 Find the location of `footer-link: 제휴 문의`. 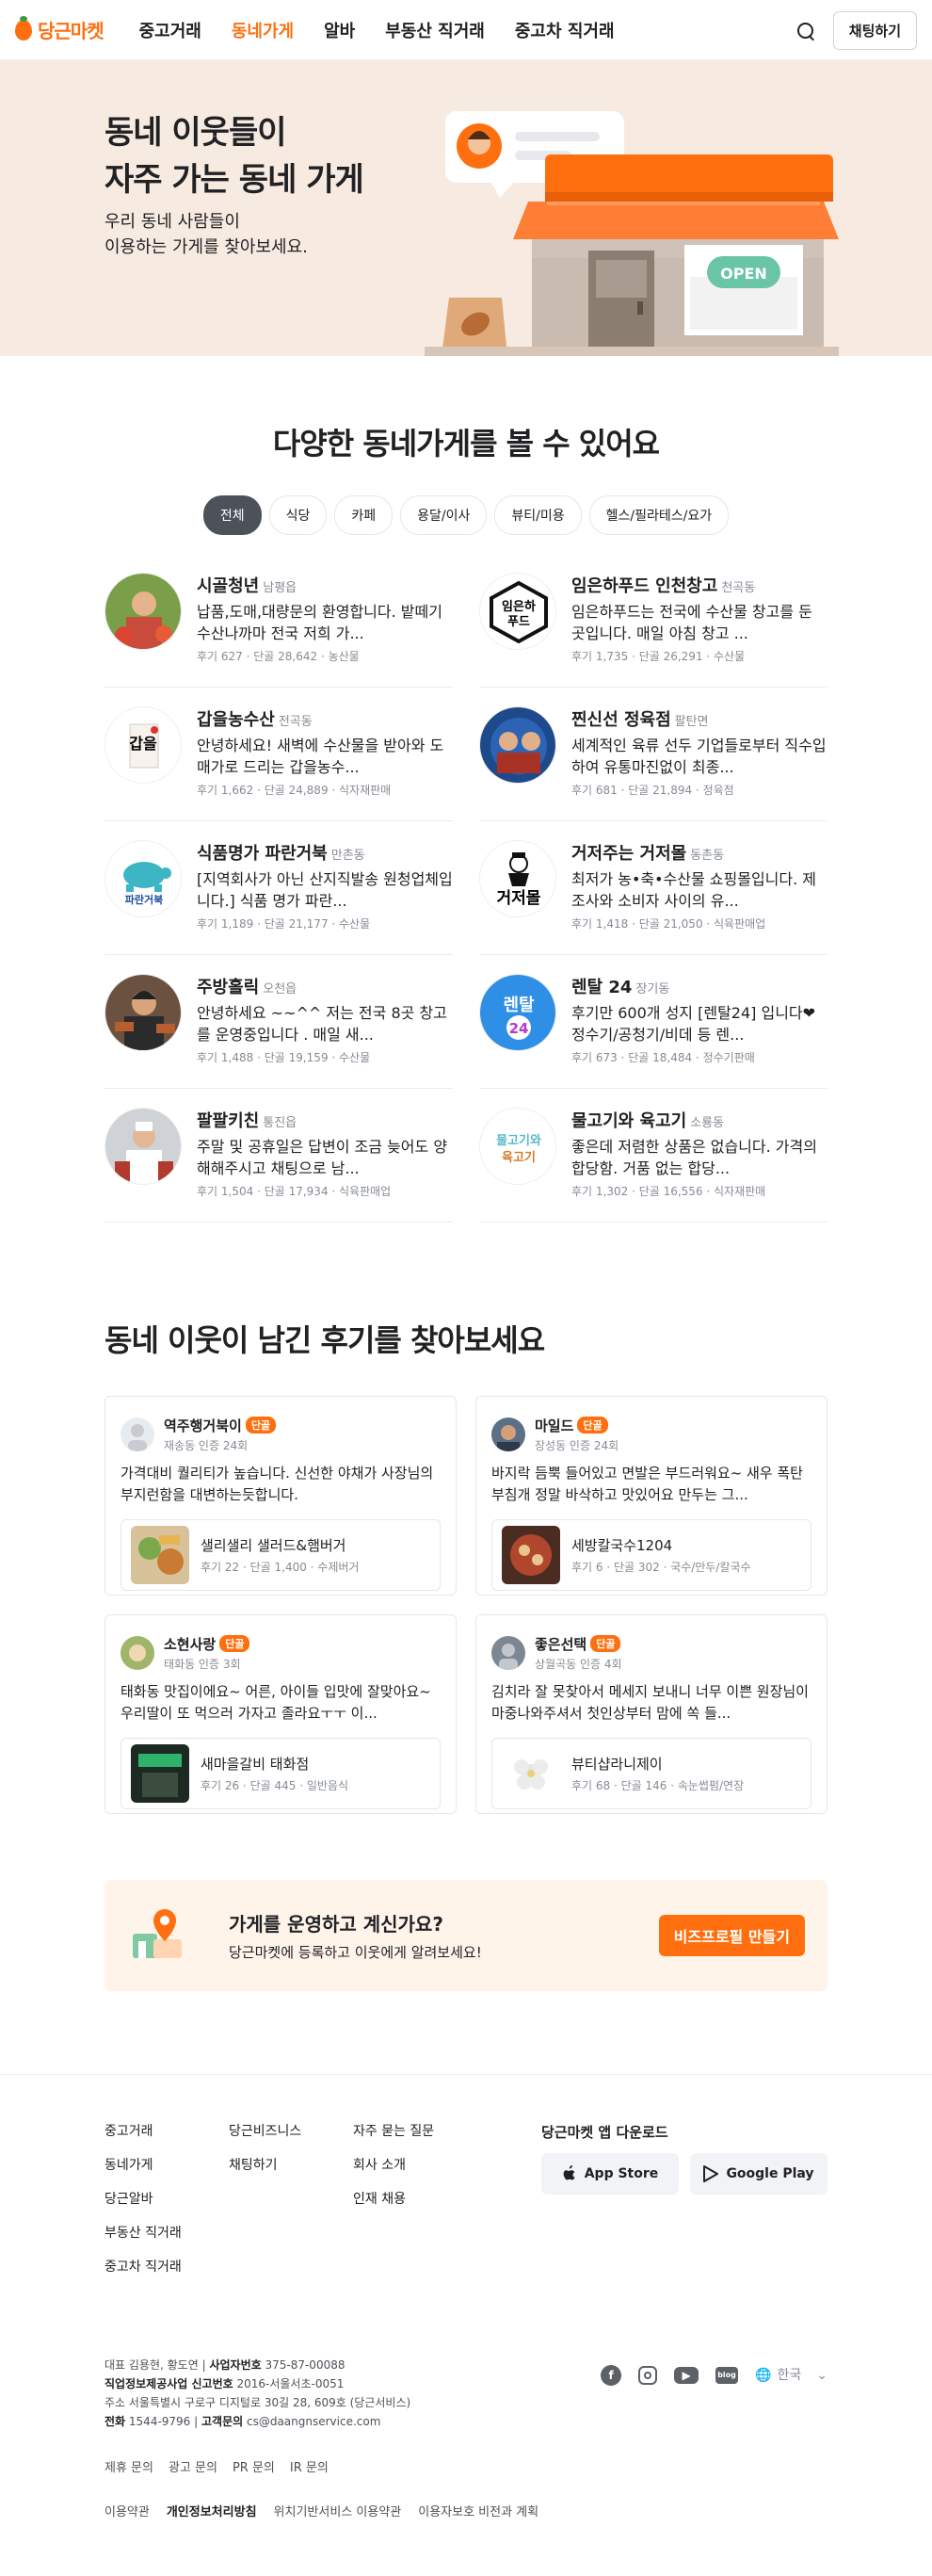

footer-link: 제휴 문의 is located at coordinates (128, 2466).